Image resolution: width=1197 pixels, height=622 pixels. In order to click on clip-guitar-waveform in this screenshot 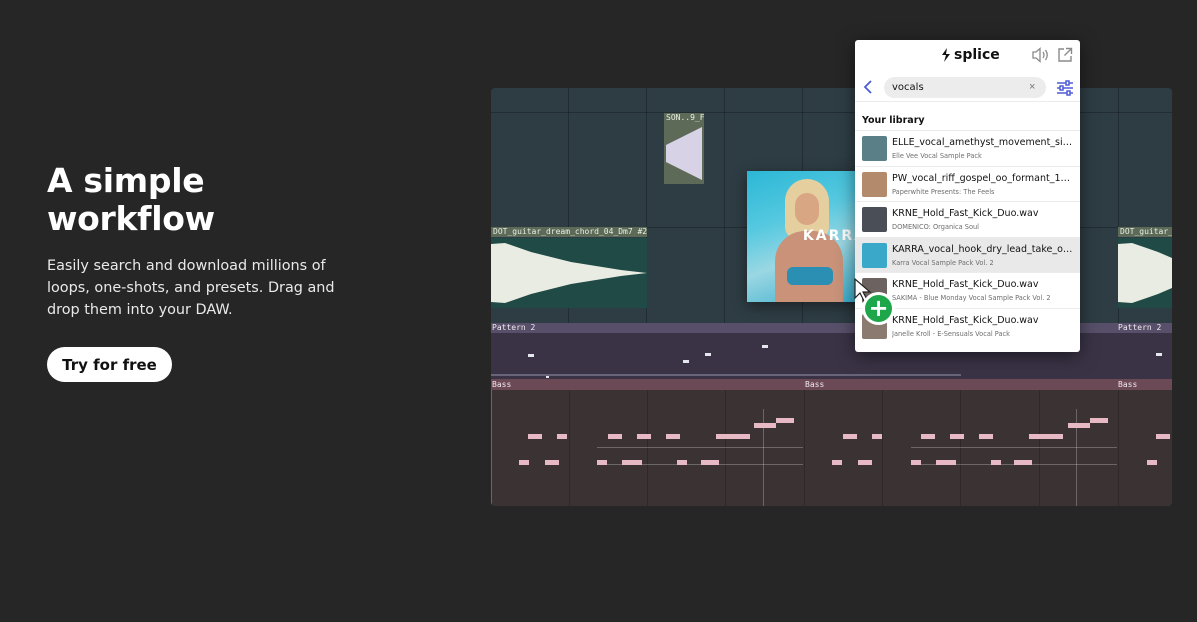, I will do `click(569, 273)`.